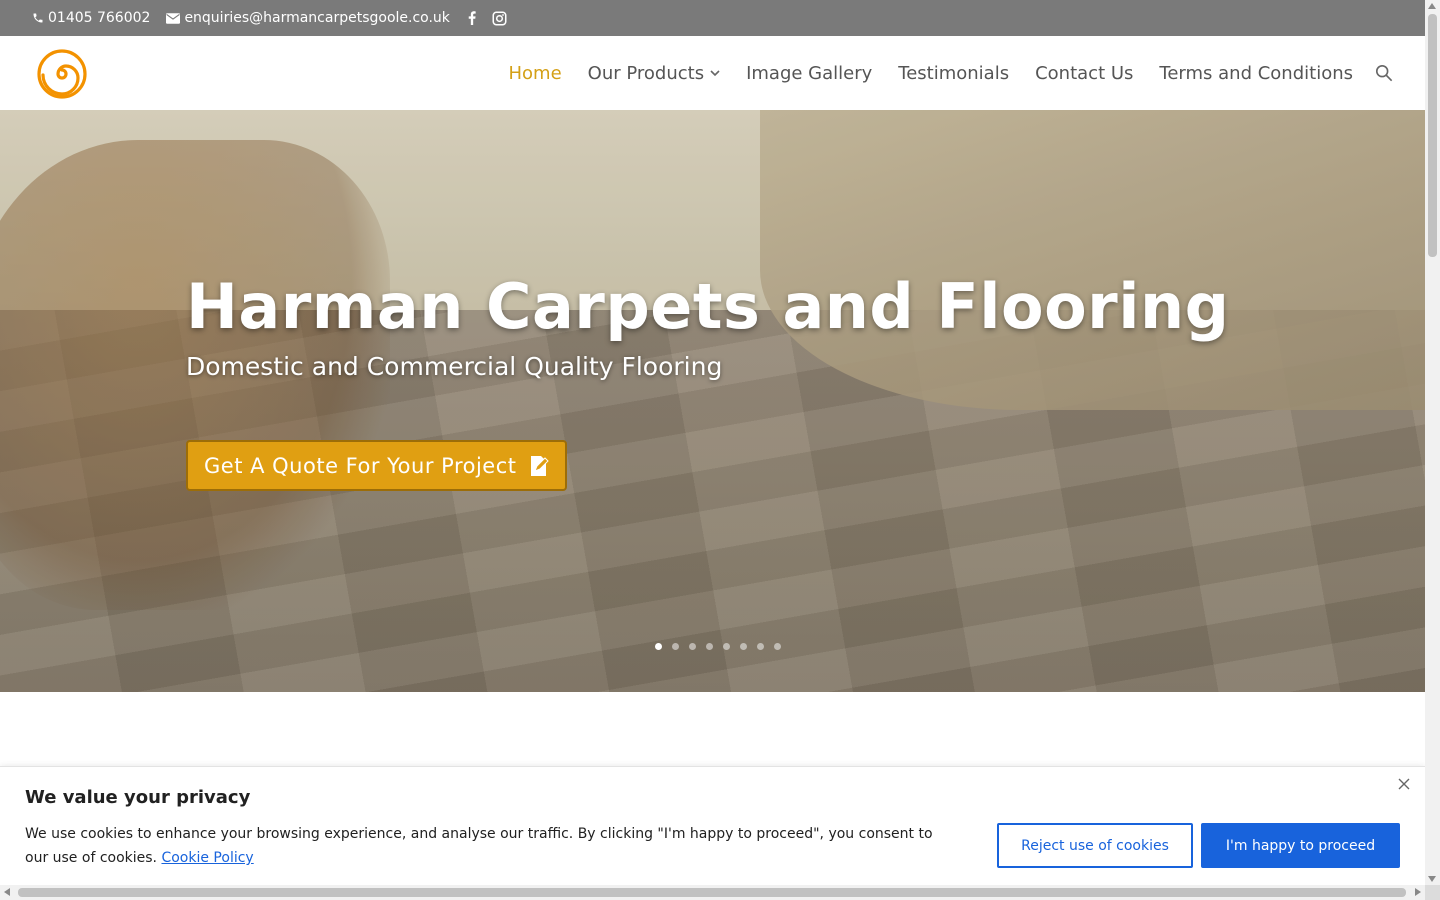 This screenshot has height=900, width=1440. Describe the element at coordinates (207, 858) in the screenshot. I see `cookie-policy-link: Cookie Policy` at that location.